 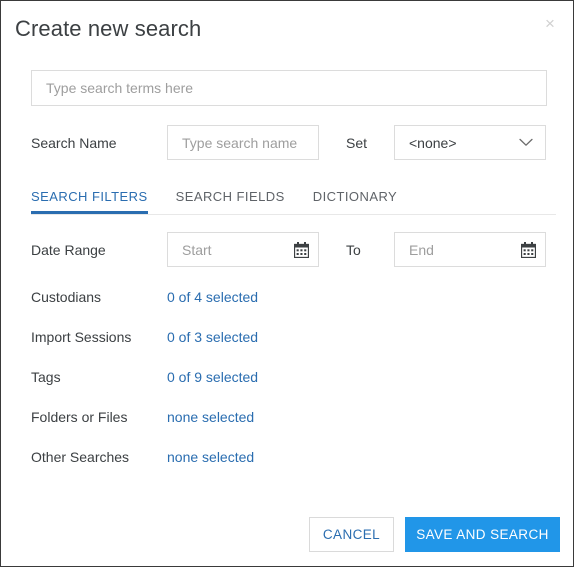 I want to click on filter-row: Custodians 0 of 4 selected, so click(x=231, y=298).